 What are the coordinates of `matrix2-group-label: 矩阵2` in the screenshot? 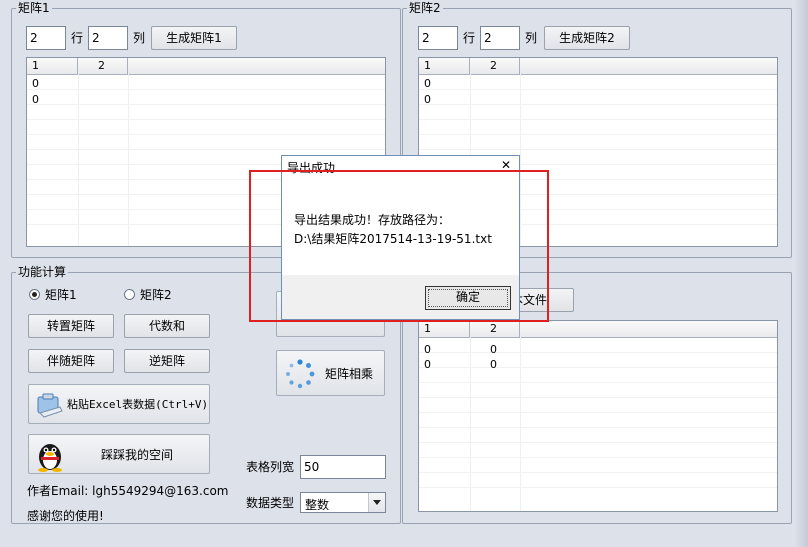 It's located at (425, 8).